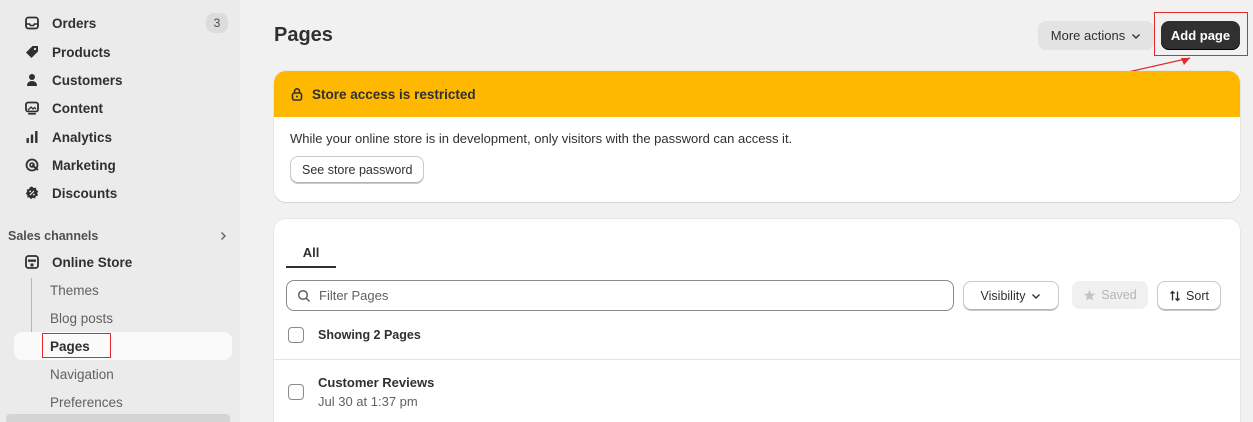 The width and height of the screenshot is (1253, 422). Describe the element at coordinates (32, 137) in the screenshot. I see `bar-chart-icon` at that location.